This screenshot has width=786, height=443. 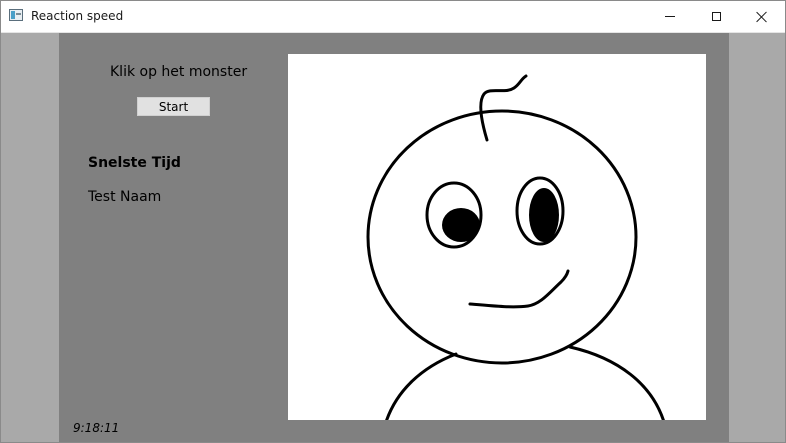 I want to click on fastest-time-label: Snelste Tijd, so click(x=134, y=163).